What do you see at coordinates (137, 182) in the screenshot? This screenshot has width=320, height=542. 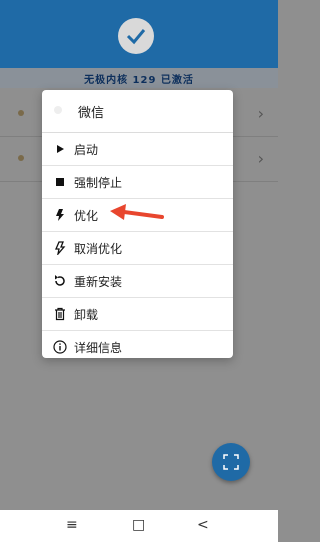 I see `menu-item-force-stop: 强制停止` at bounding box center [137, 182].